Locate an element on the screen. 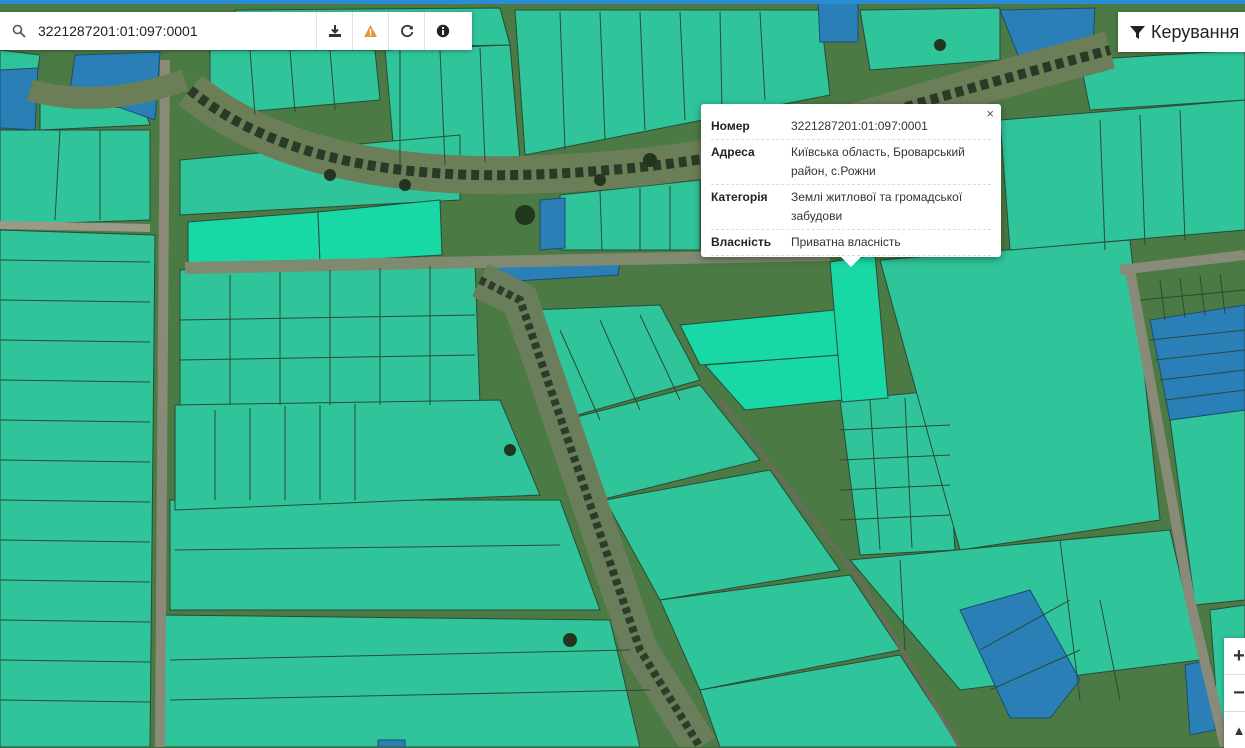 The height and width of the screenshot is (748, 1245). popup-key: Категорія is located at coordinates (739, 197).